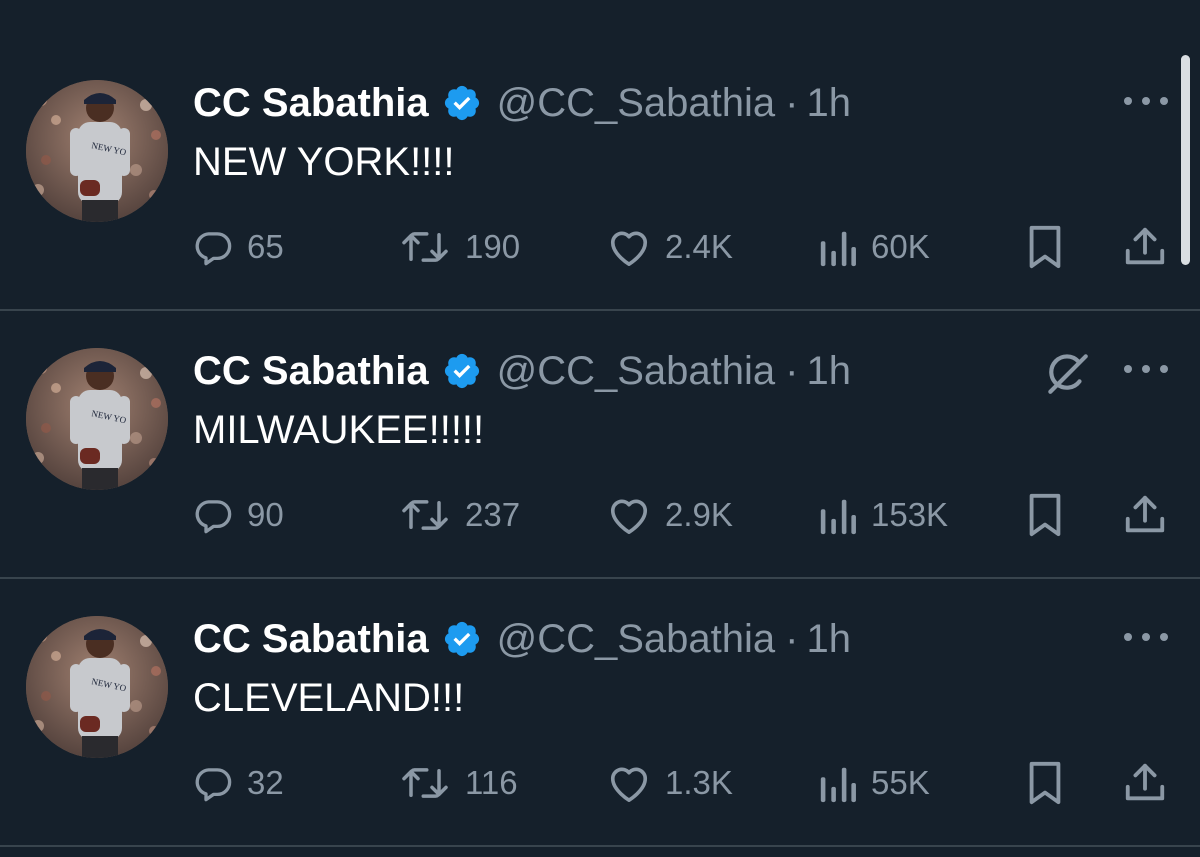 Image resolution: width=1200 pixels, height=857 pixels. Describe the element at coordinates (900, 246) in the screenshot. I see `views-count: 60K` at that location.